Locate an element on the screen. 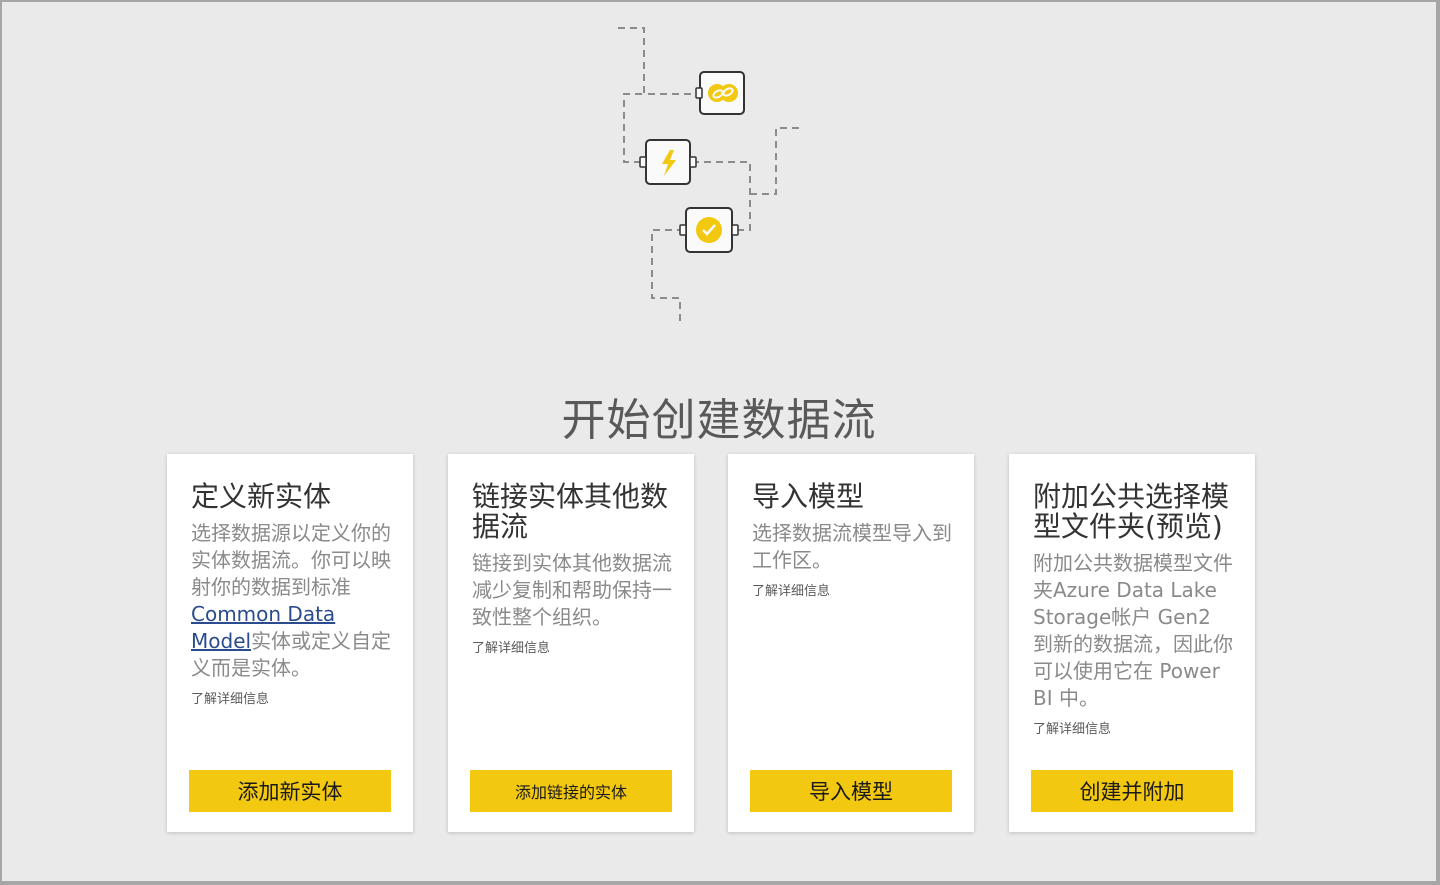 The height and width of the screenshot is (885, 1440). card-description: 选择数据流模型导入到工作区。 is located at coordinates (852, 546).